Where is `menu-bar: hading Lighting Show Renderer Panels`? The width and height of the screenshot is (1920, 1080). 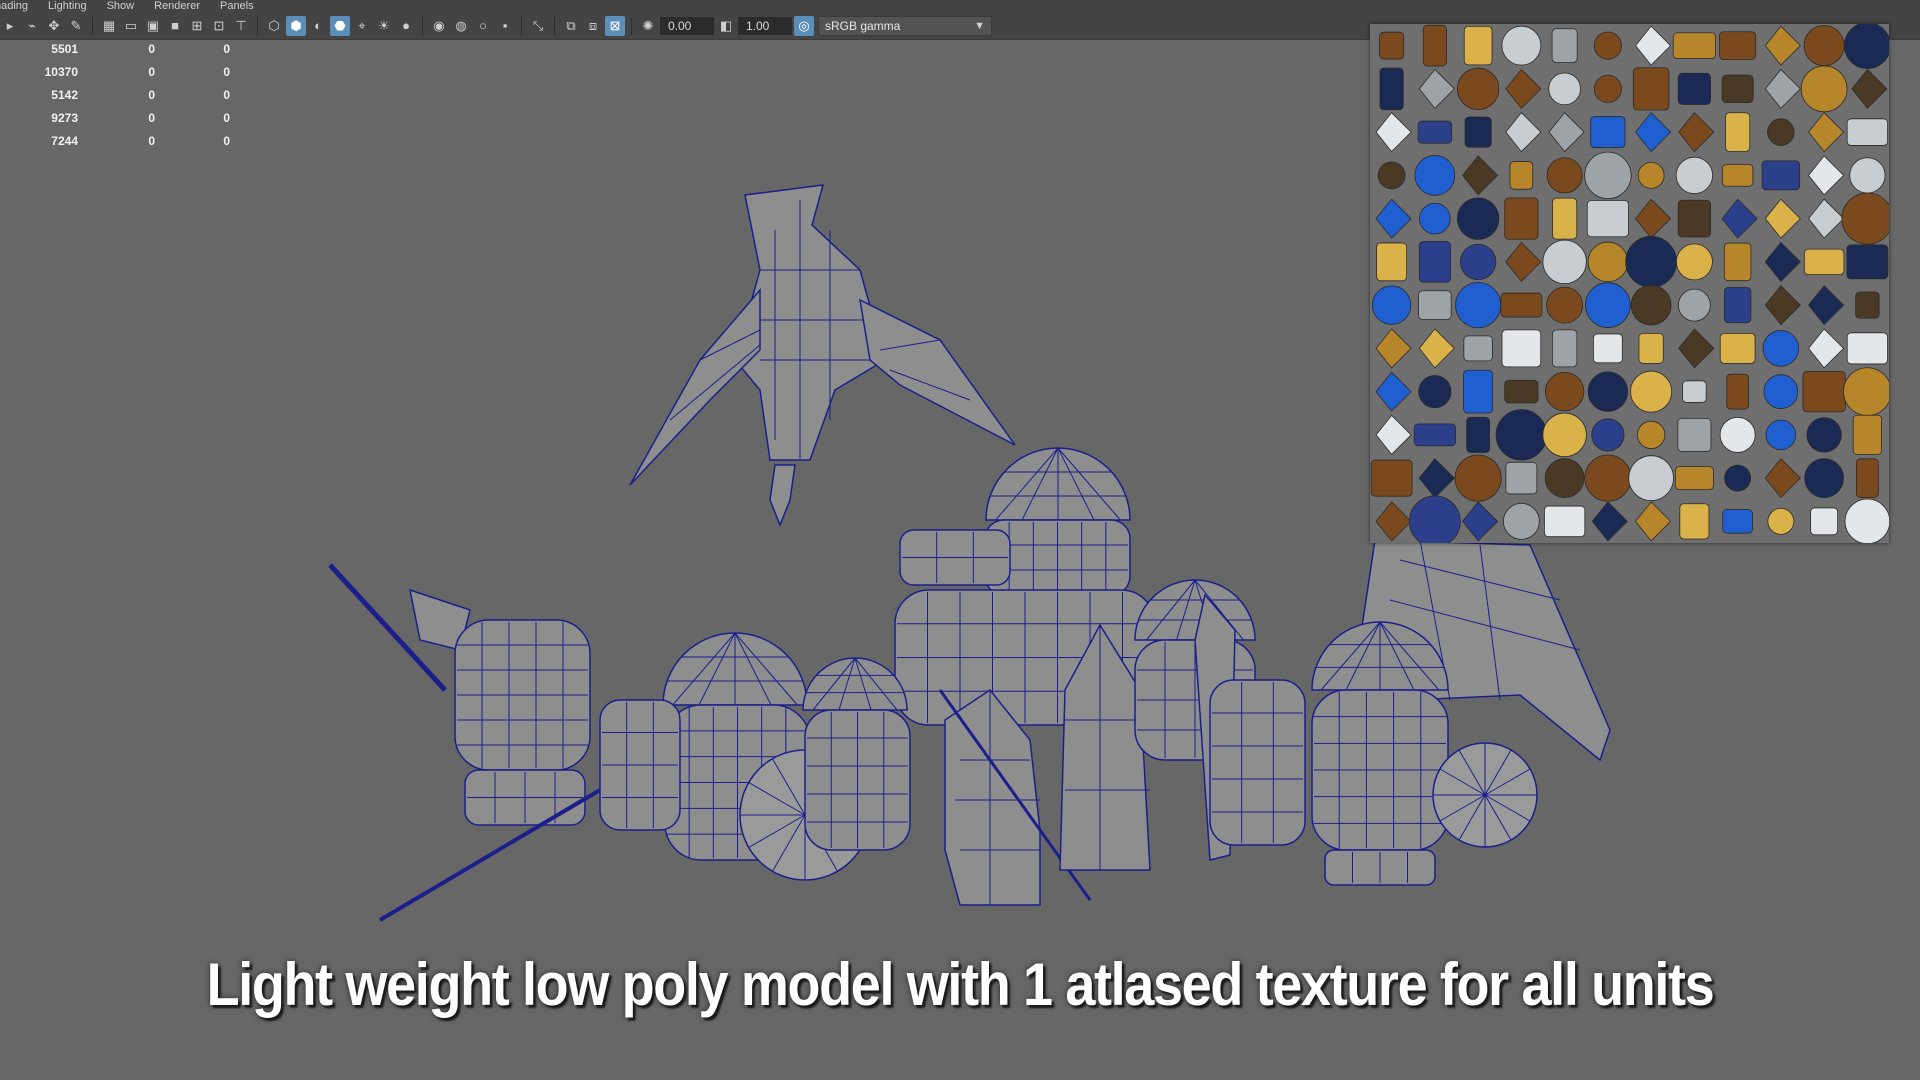 menu-bar: hading Lighting Show Renderer Panels is located at coordinates (960, 6).